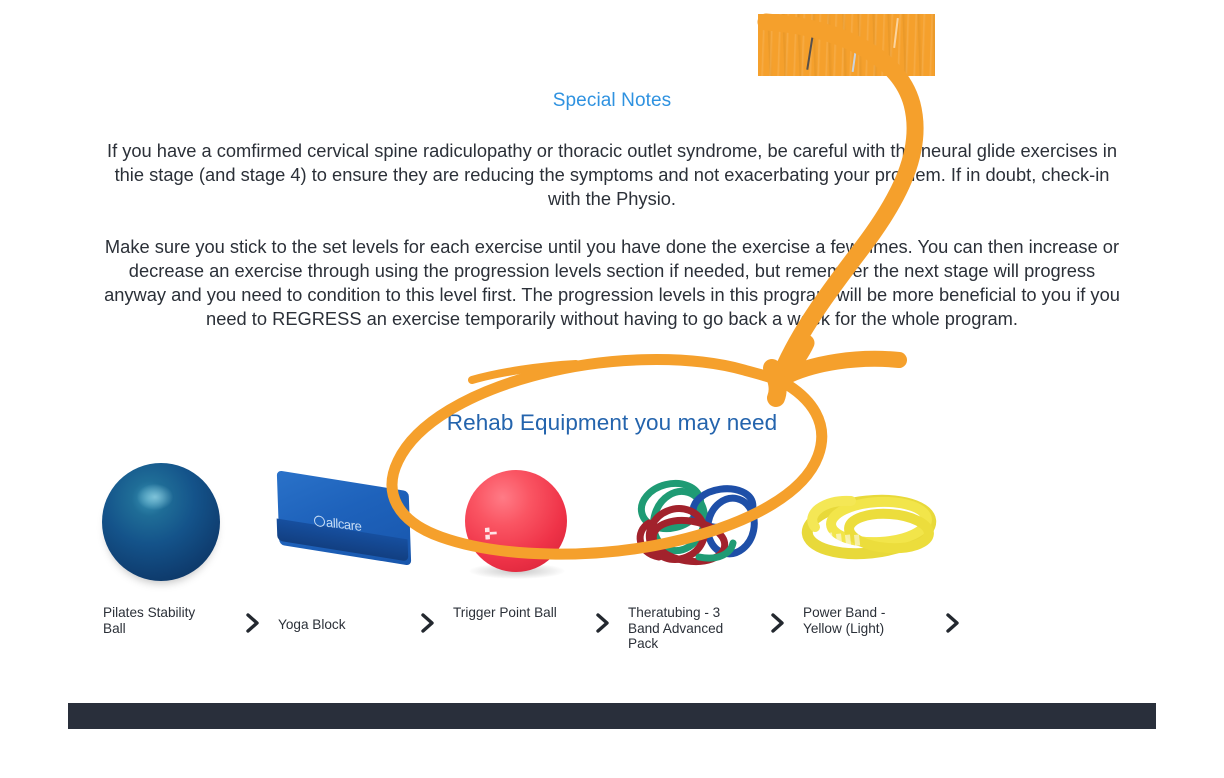 The height and width of the screenshot is (778, 1224). Describe the element at coordinates (358, 620) in the screenshot. I see `product-meta: Yoga Block` at that location.